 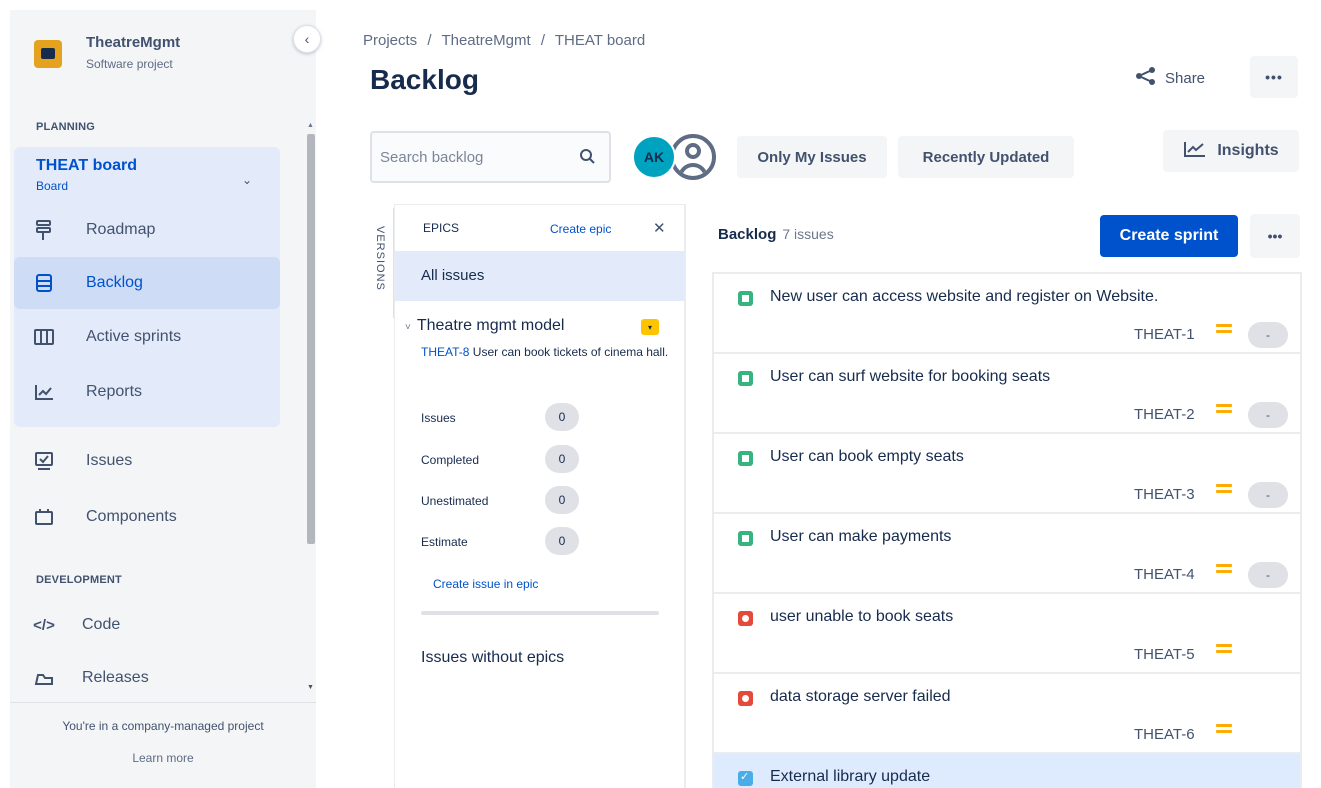 What do you see at coordinates (485, 40) in the screenshot?
I see `breadcrumb-project: TheatreMgmt` at bounding box center [485, 40].